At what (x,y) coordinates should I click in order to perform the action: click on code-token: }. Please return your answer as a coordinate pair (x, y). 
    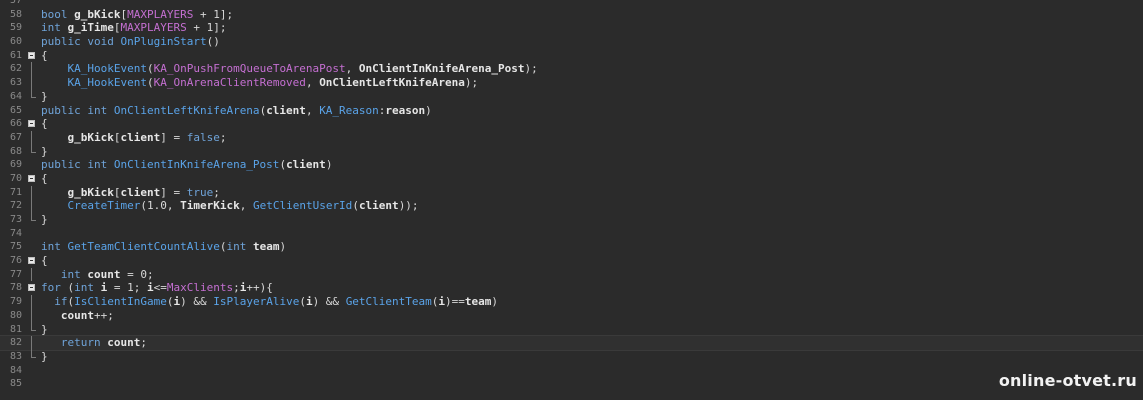
    Looking at the image, I should click on (44, 151).